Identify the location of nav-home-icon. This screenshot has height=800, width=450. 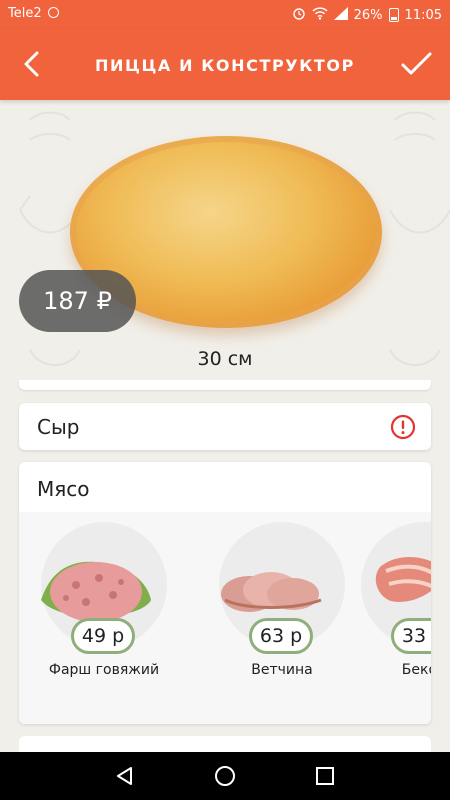
(225, 776).